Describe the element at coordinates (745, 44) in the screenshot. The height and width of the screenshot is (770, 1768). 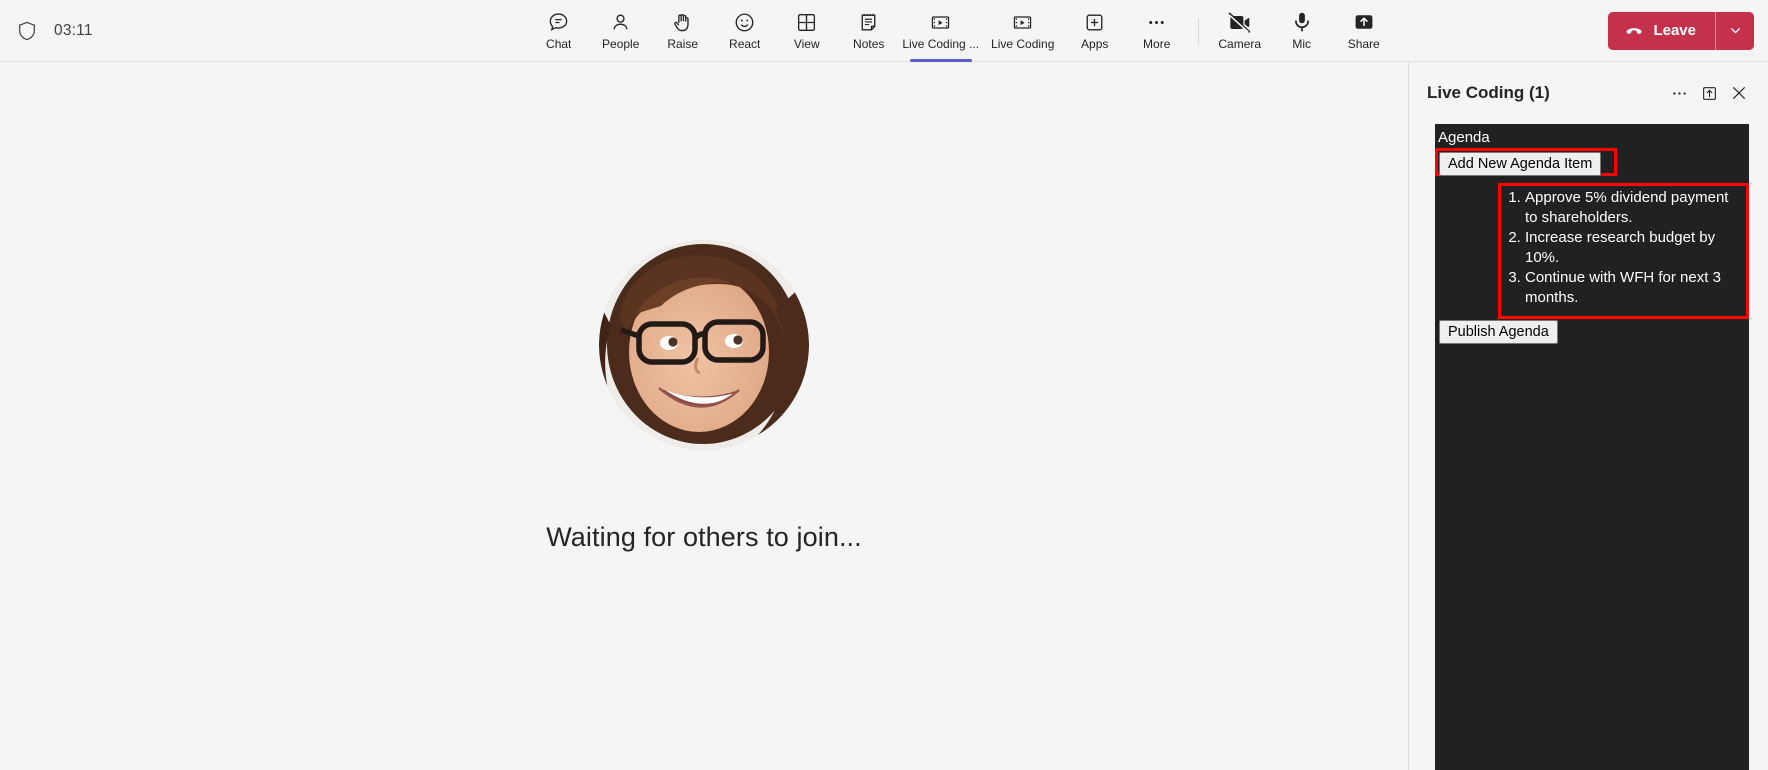
I see `toolbar-label-react: React` at that location.